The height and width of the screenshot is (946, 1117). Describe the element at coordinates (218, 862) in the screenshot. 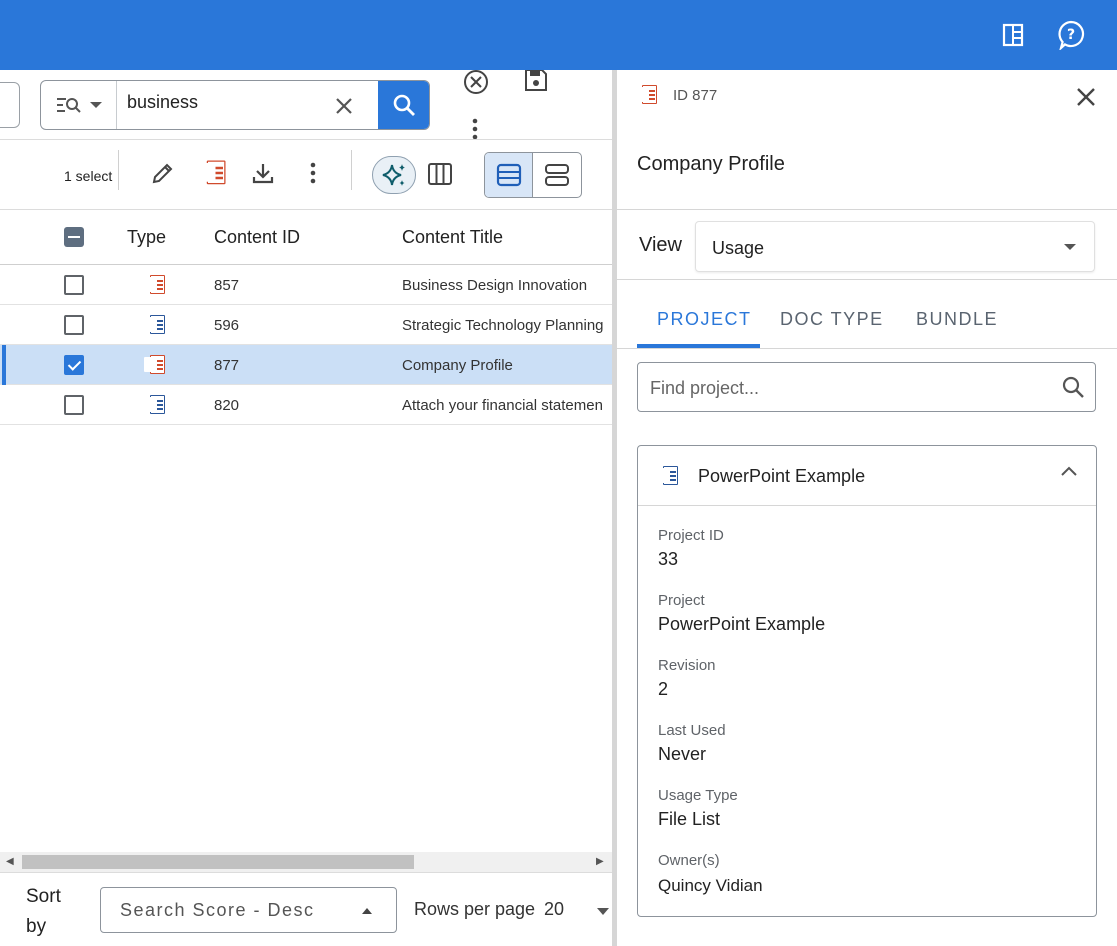

I see `scrollbar-thumb` at that location.